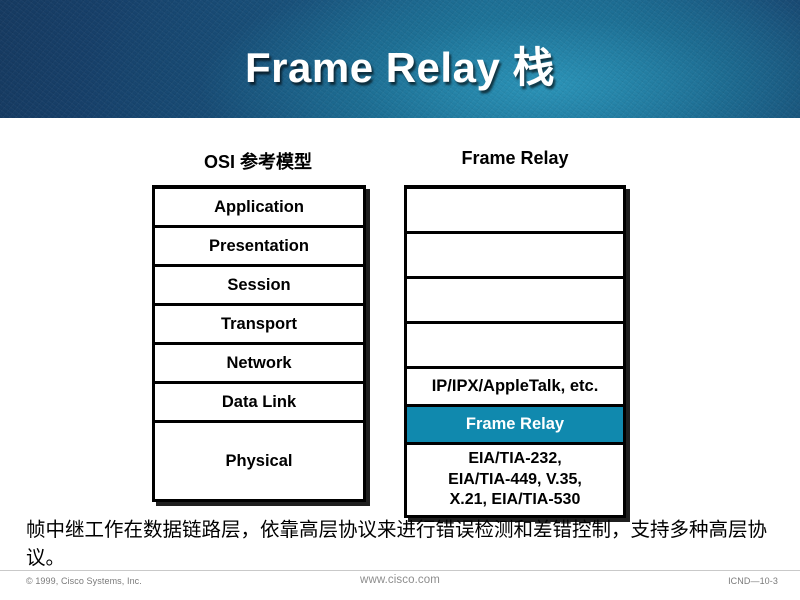 The width and height of the screenshot is (800, 600). I want to click on page-title: Frame Relay 栈, so click(400, 67).